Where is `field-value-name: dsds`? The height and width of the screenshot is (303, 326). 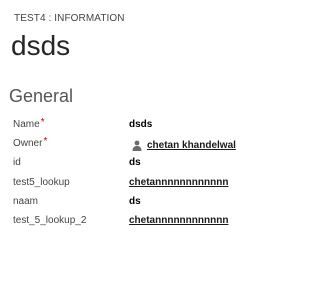 field-value-name: dsds is located at coordinates (140, 125).